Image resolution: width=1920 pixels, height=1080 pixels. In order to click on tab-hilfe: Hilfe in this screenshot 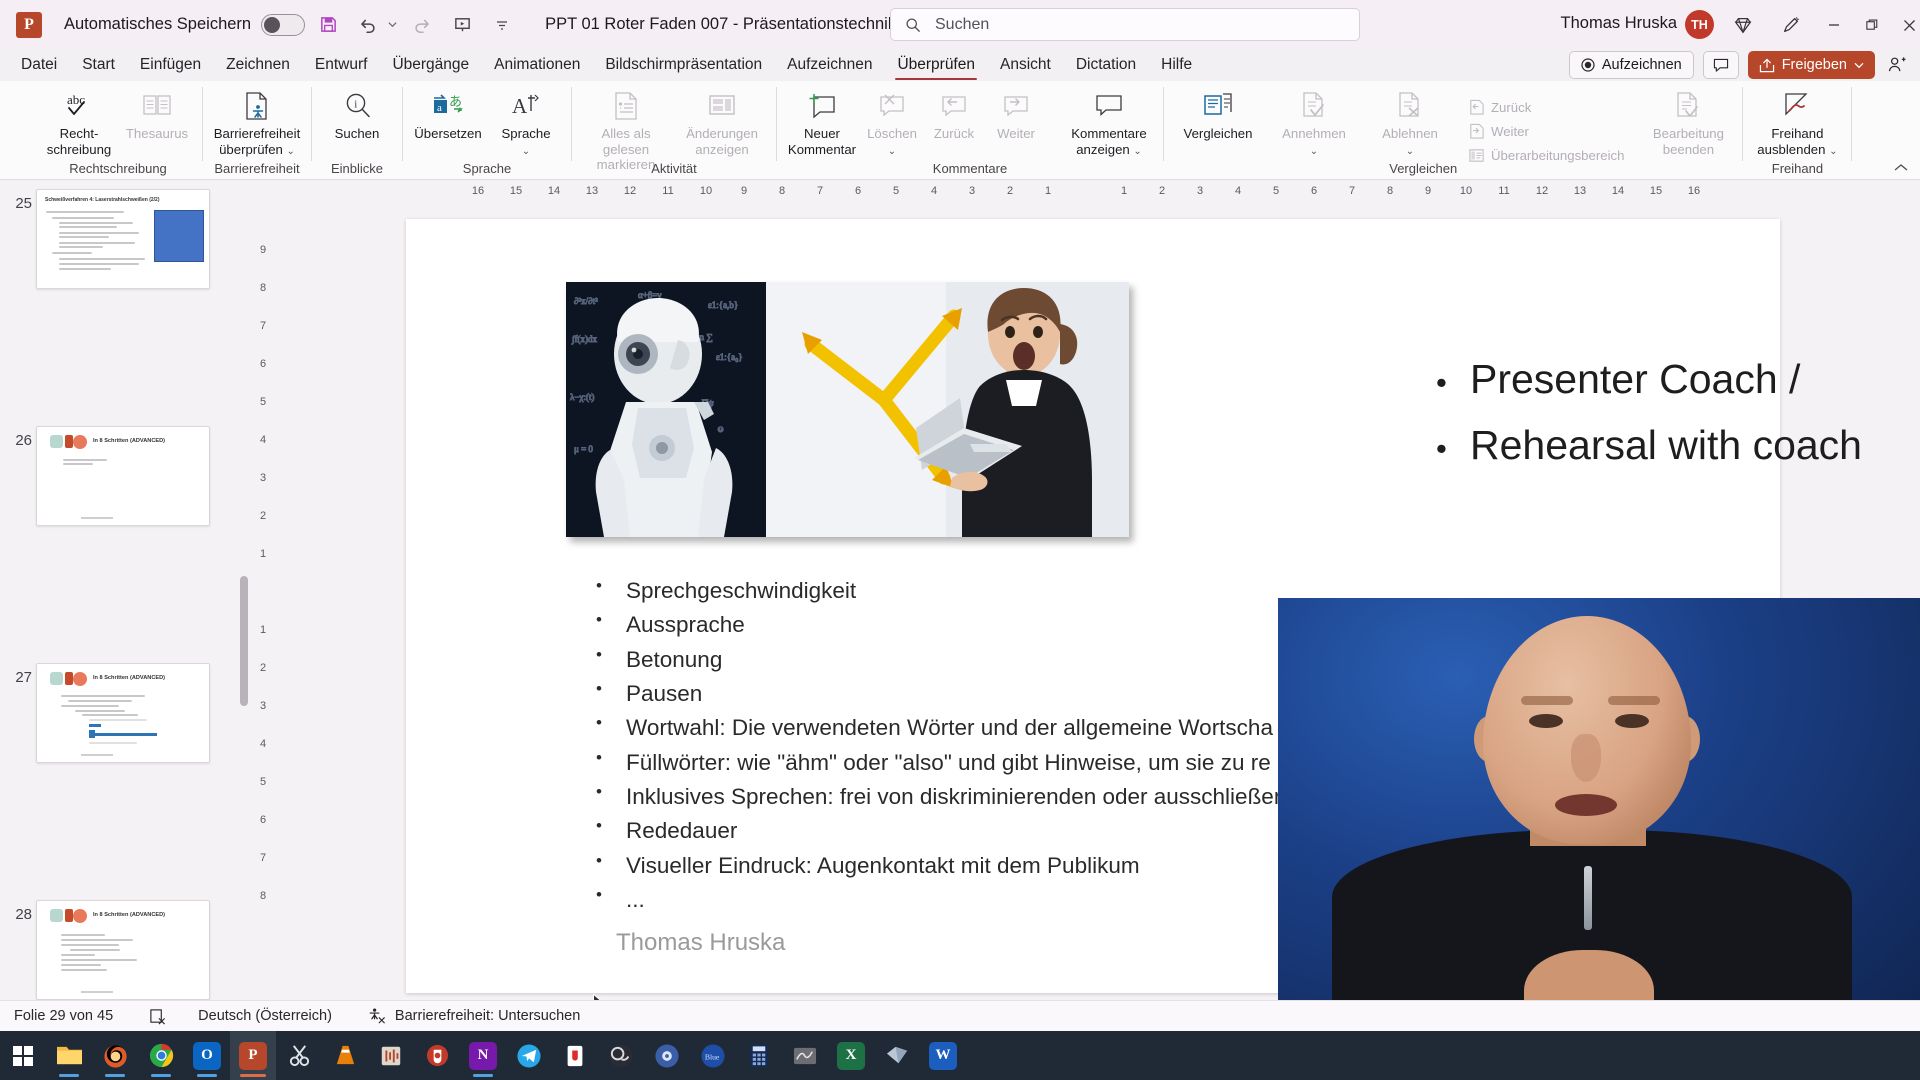, I will do `click(1176, 65)`.